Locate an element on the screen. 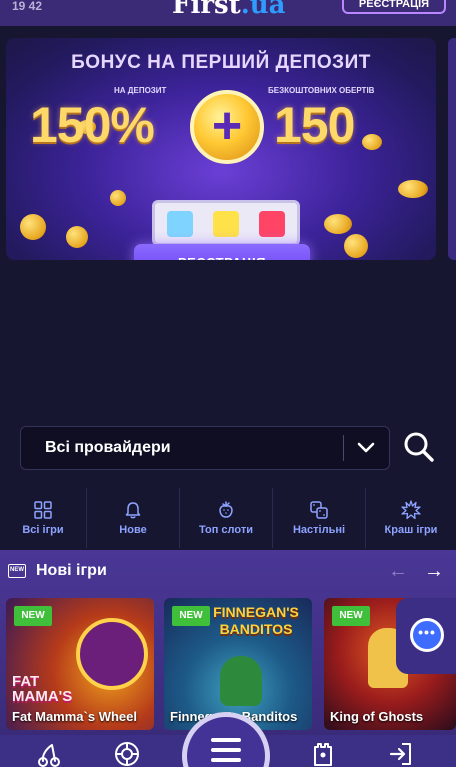 This screenshot has width=456, height=767. tab-top-slots: Топ слоти is located at coordinates (226, 518).